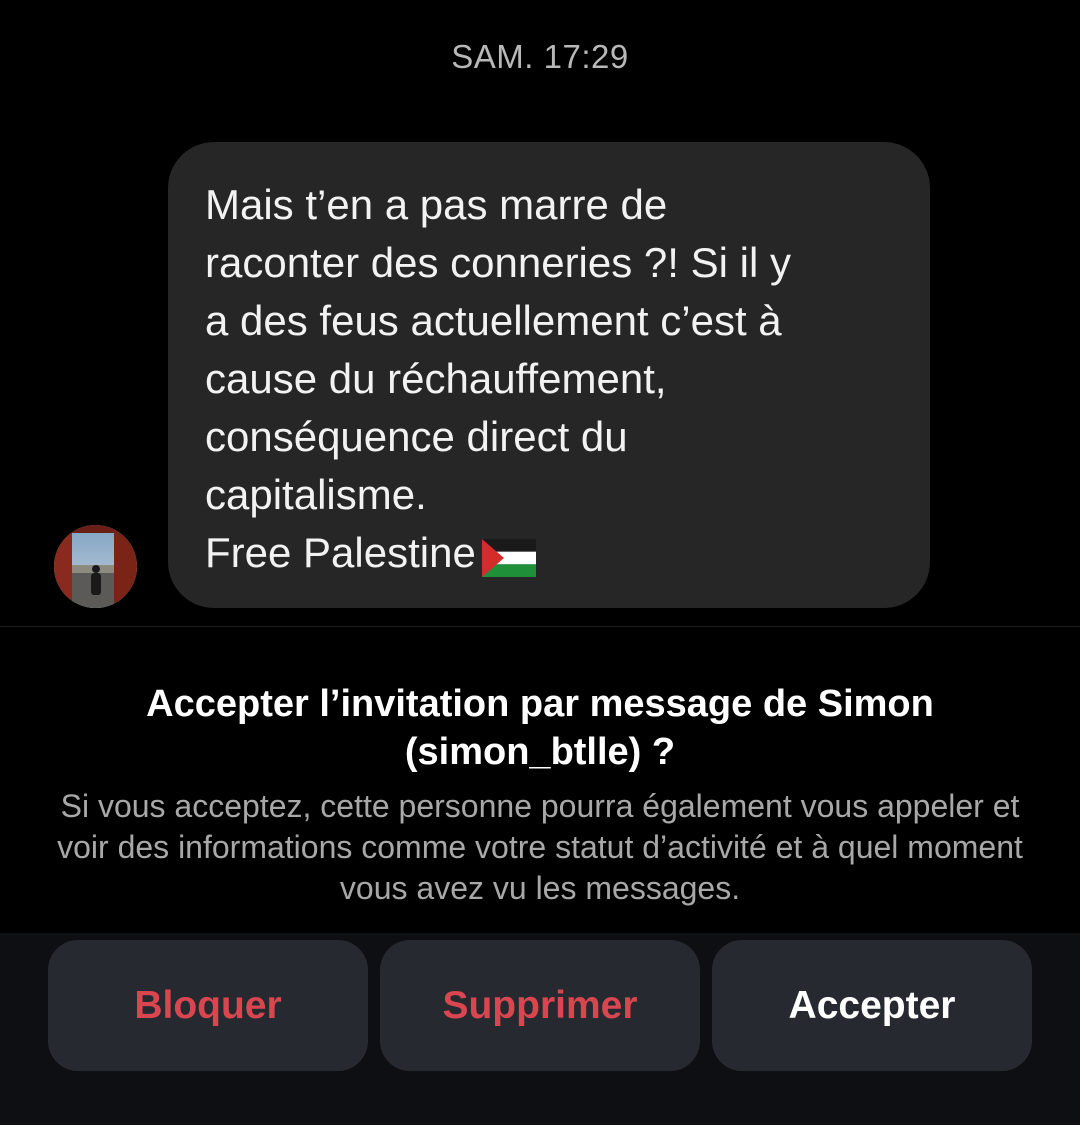 The height and width of the screenshot is (1125, 1080). What do you see at coordinates (208, 1005) in the screenshot?
I see `block-button: Bloquer` at bounding box center [208, 1005].